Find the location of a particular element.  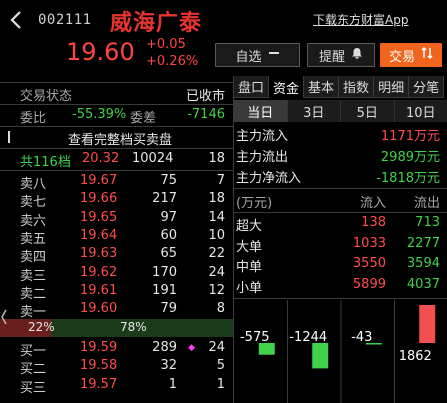

bell-icon is located at coordinates (357, 55).